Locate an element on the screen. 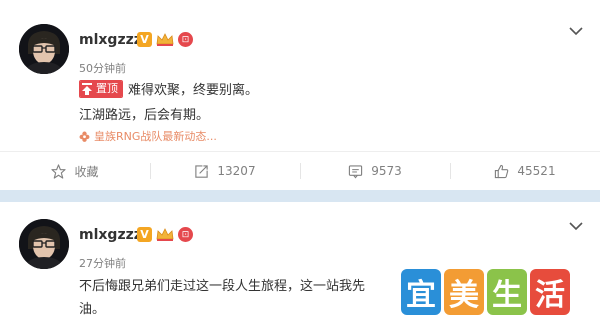  post-text-line-1: 不后悔跟兄弟们走过这一段人生旅程，这一站我先 is located at coordinates (222, 286).